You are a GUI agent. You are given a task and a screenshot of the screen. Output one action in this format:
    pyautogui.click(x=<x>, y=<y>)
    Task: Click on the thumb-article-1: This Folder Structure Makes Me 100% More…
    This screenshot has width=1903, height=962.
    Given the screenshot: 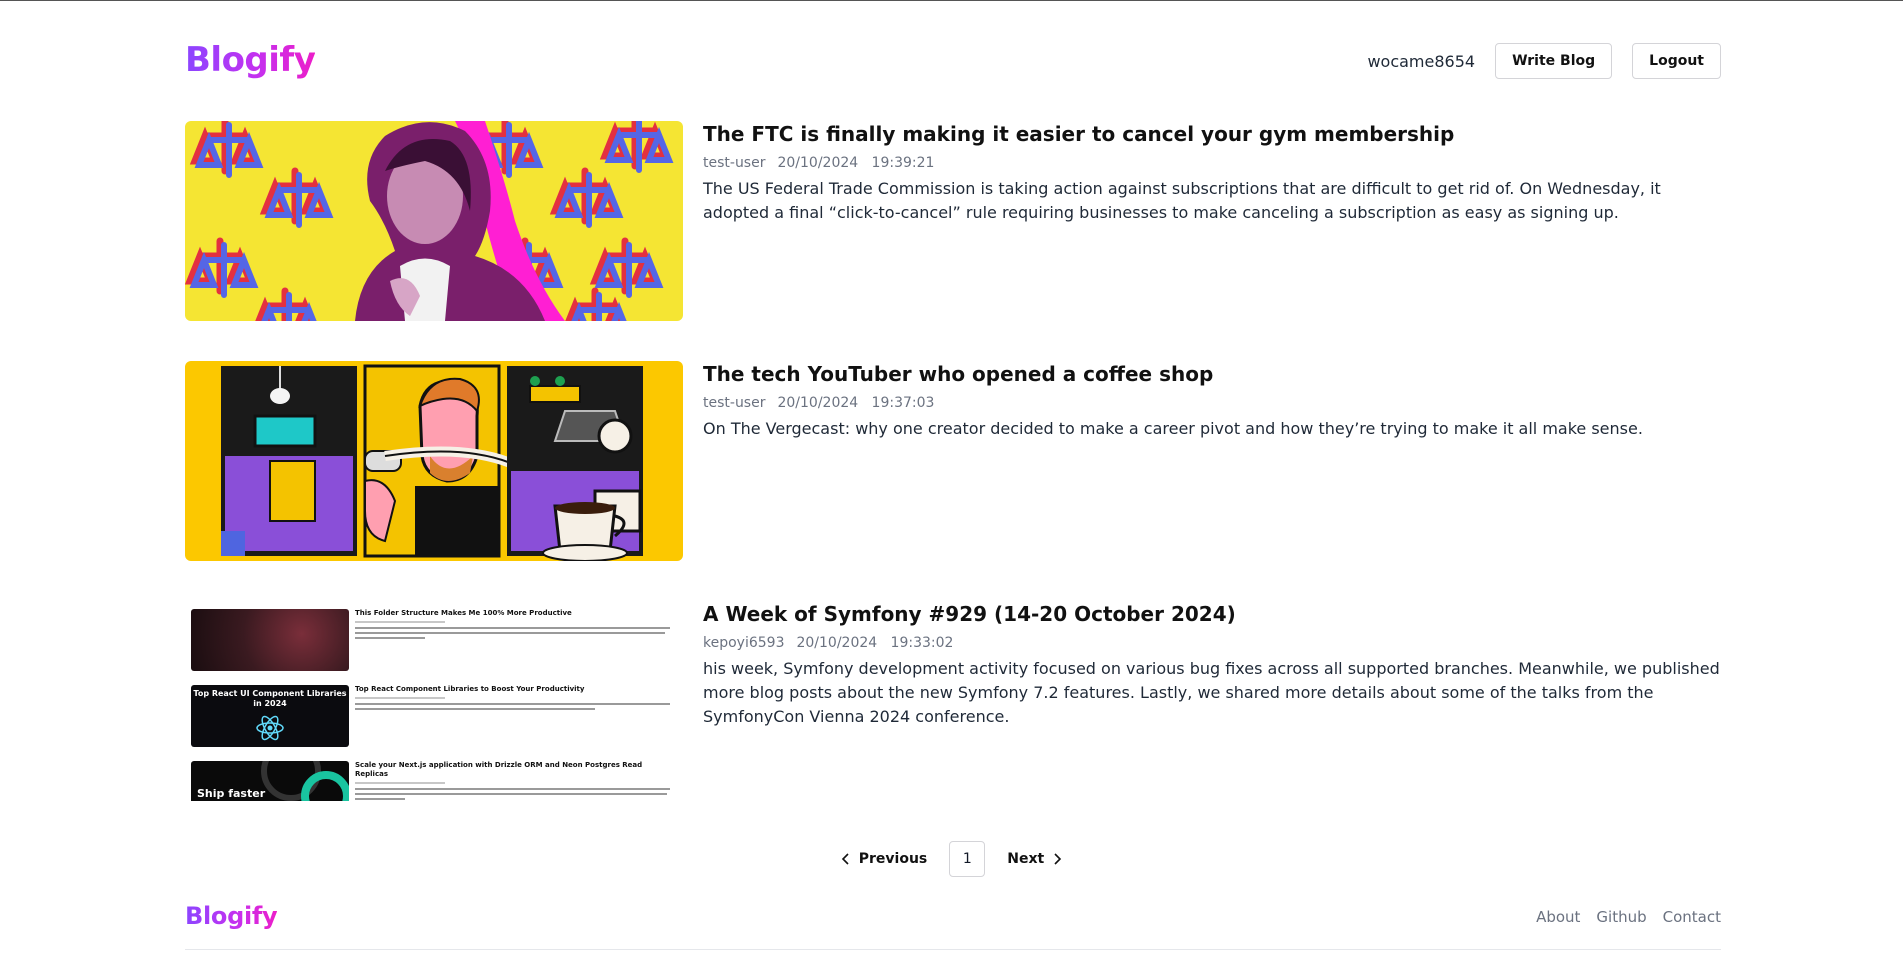 What is the action you would take?
    pyautogui.click(x=516, y=624)
    